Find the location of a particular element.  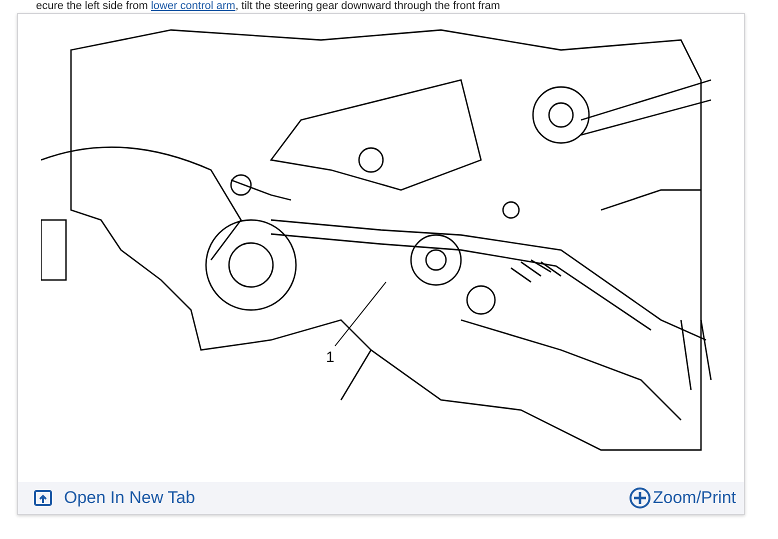

lower-control-arm-link: lower control arm is located at coordinates (193, 6).